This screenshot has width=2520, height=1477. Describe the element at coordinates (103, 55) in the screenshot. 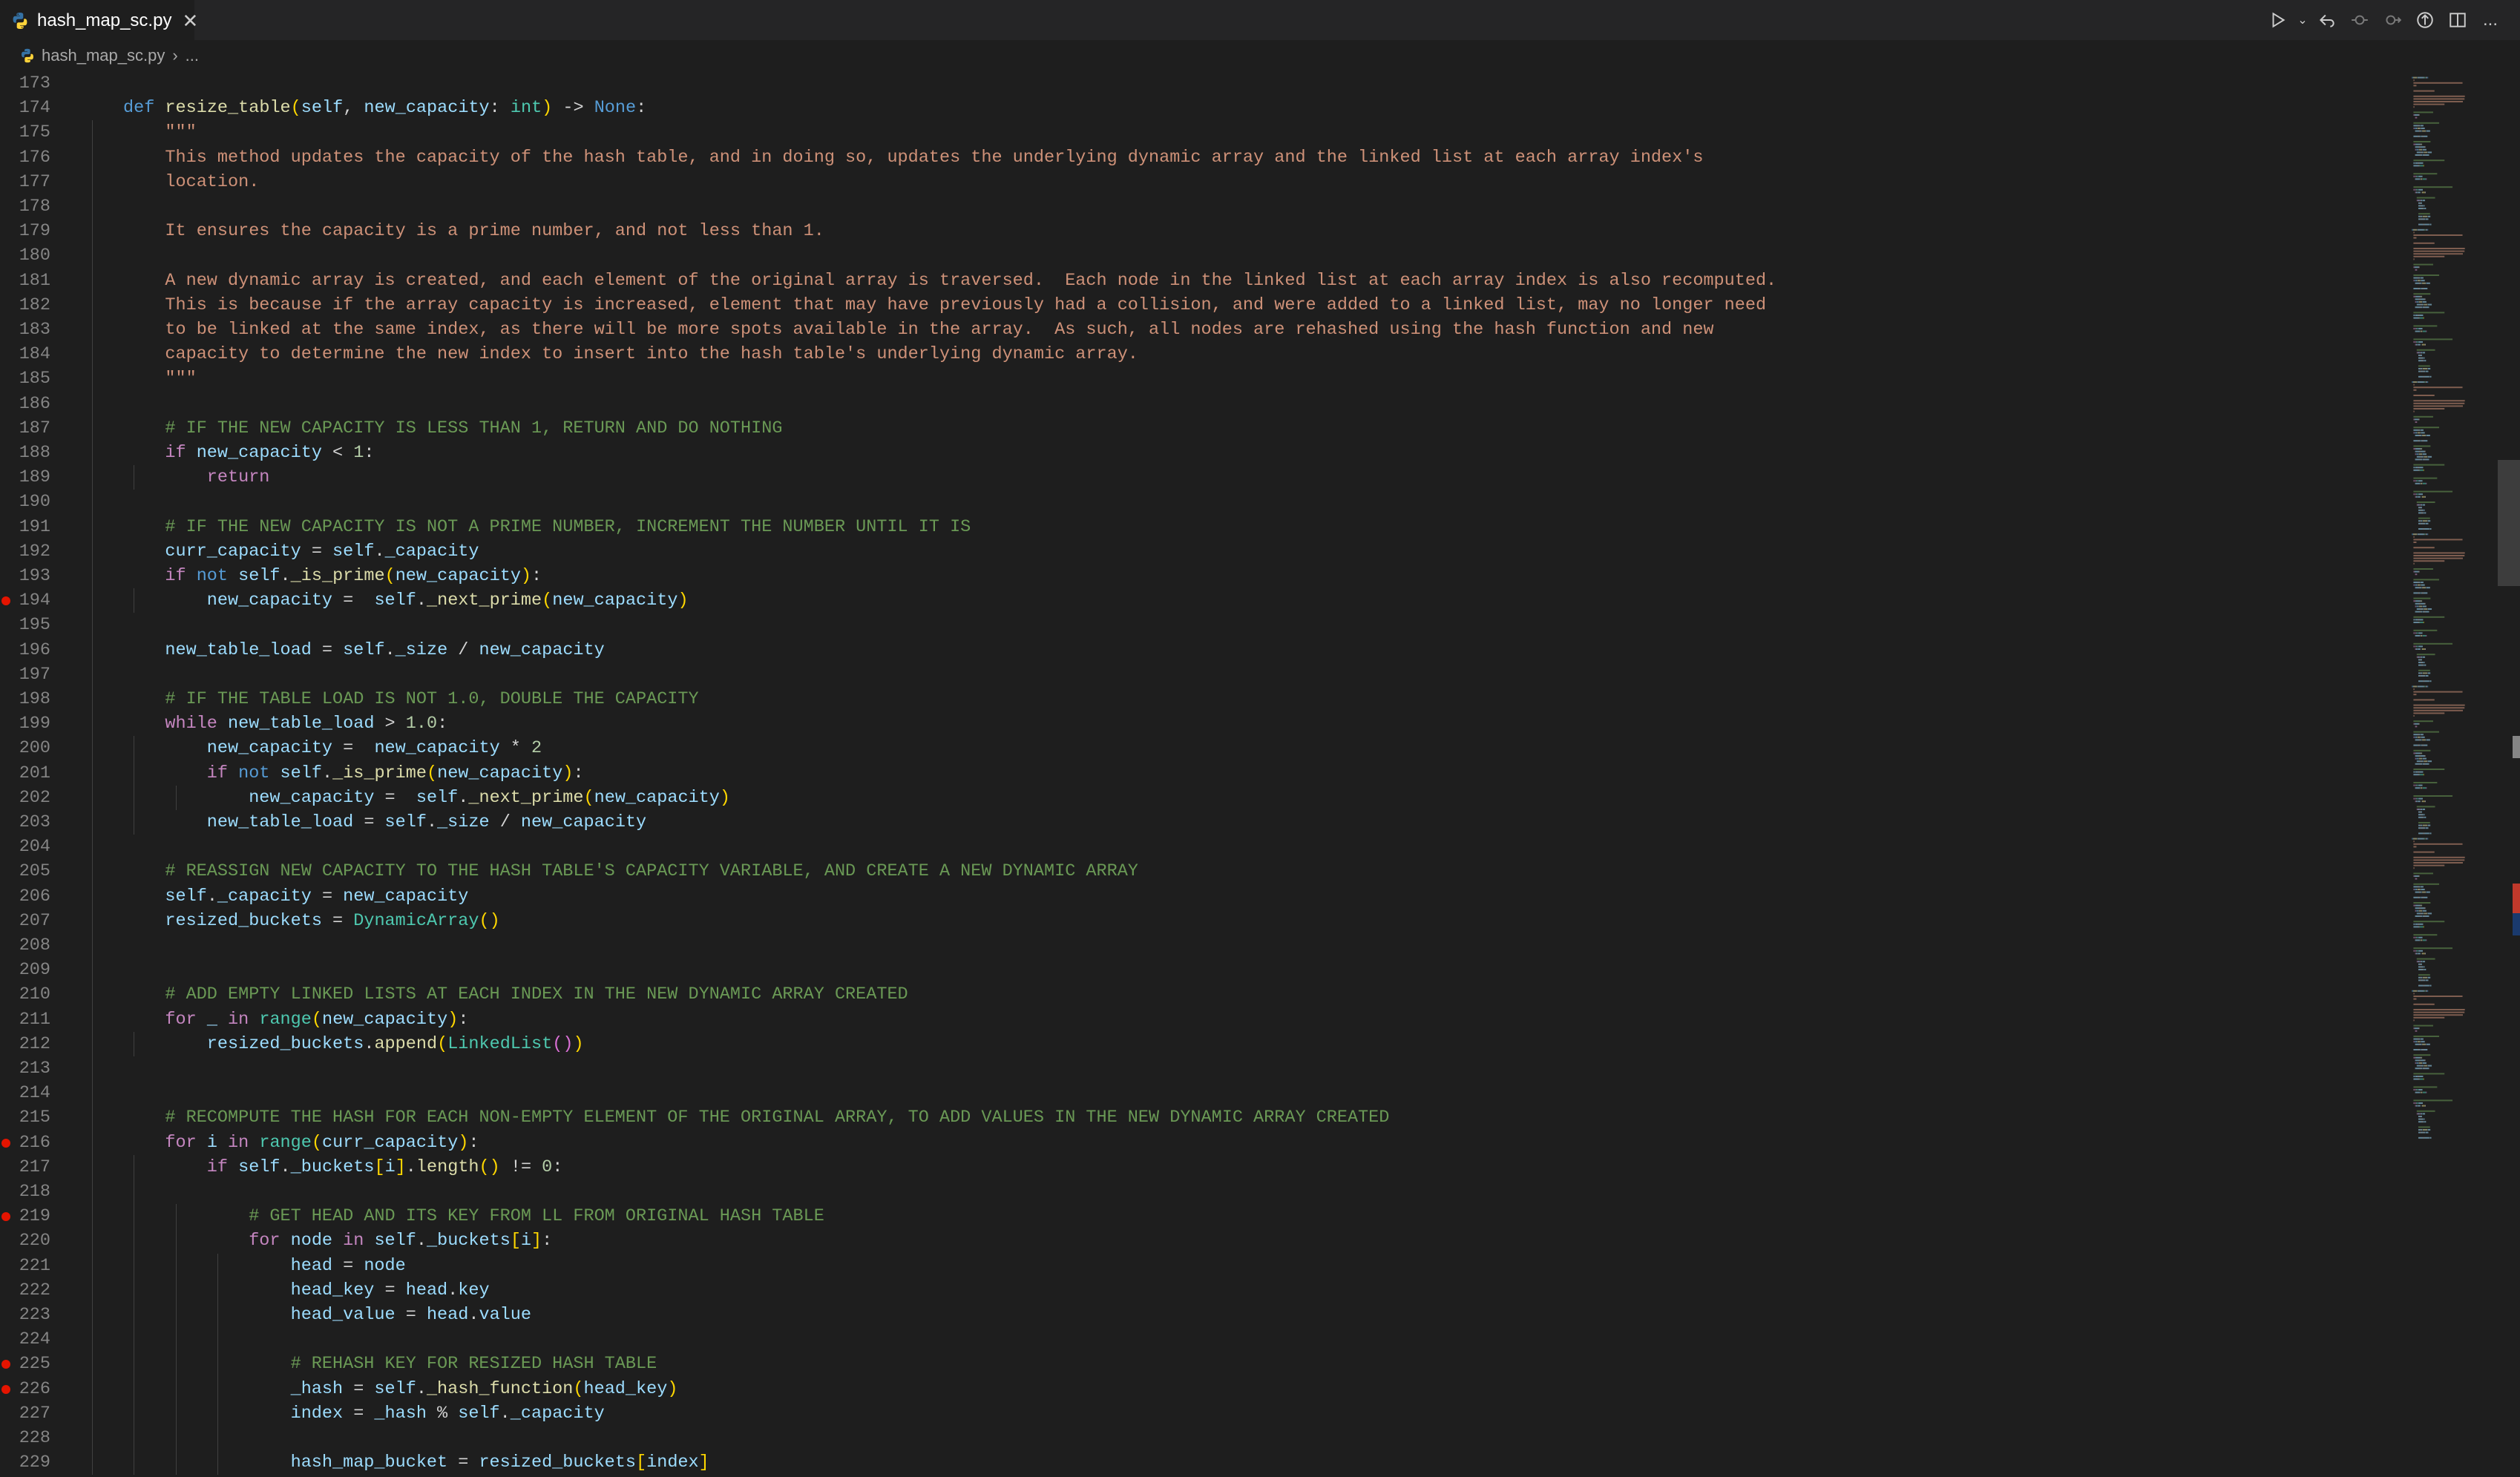

I see `breadcrumb-file: hash_map_sc.py` at that location.